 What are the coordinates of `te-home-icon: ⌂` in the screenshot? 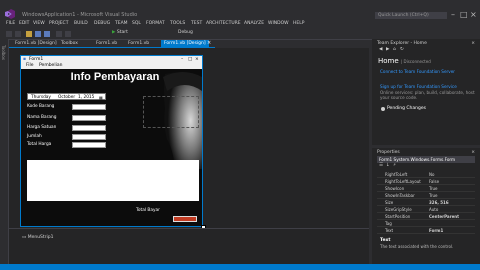 It's located at (394, 49).